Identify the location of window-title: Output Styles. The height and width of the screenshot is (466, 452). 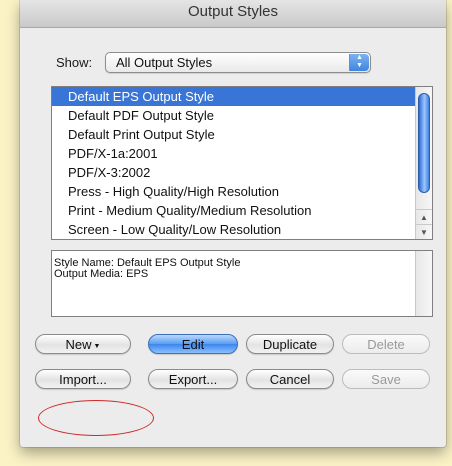
(233, 11).